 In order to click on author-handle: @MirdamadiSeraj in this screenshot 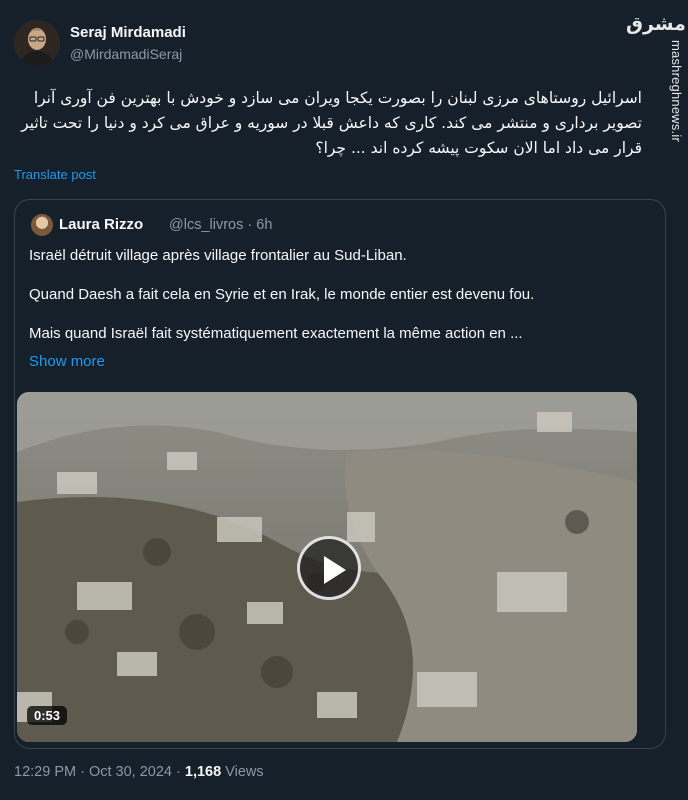, I will do `click(126, 54)`.